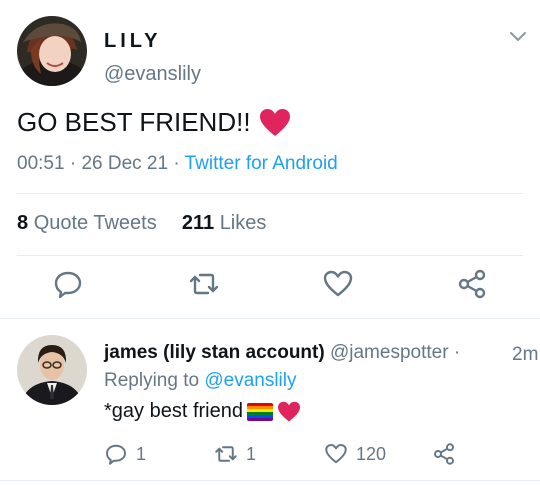  Describe the element at coordinates (133, 41) in the screenshot. I see `display-name: LILY` at that location.